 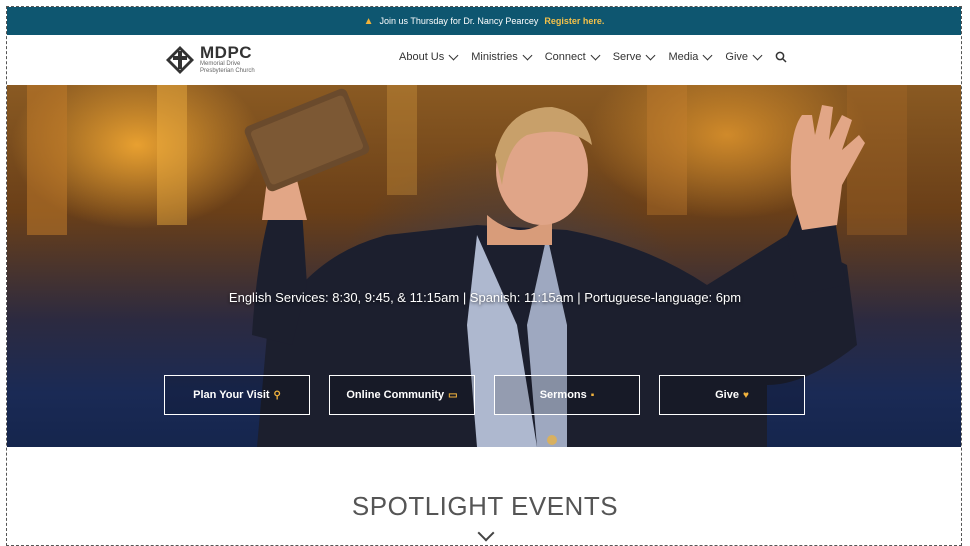 What do you see at coordinates (744, 56) in the screenshot?
I see `nav-item-give: Give` at bounding box center [744, 56].